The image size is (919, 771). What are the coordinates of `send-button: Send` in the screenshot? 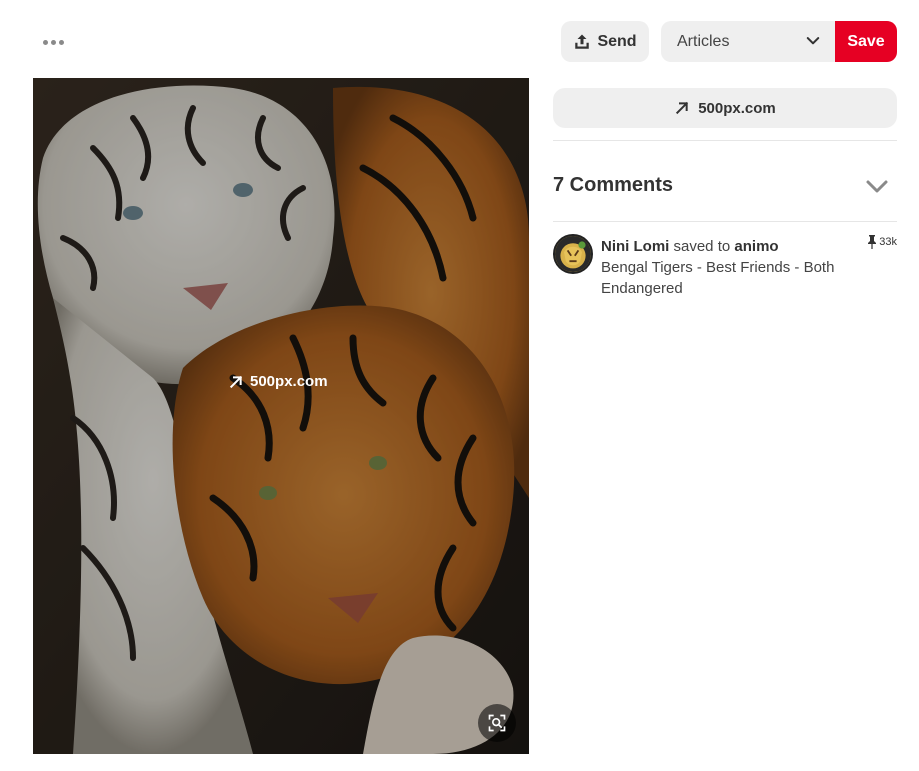 It's located at (605, 41).